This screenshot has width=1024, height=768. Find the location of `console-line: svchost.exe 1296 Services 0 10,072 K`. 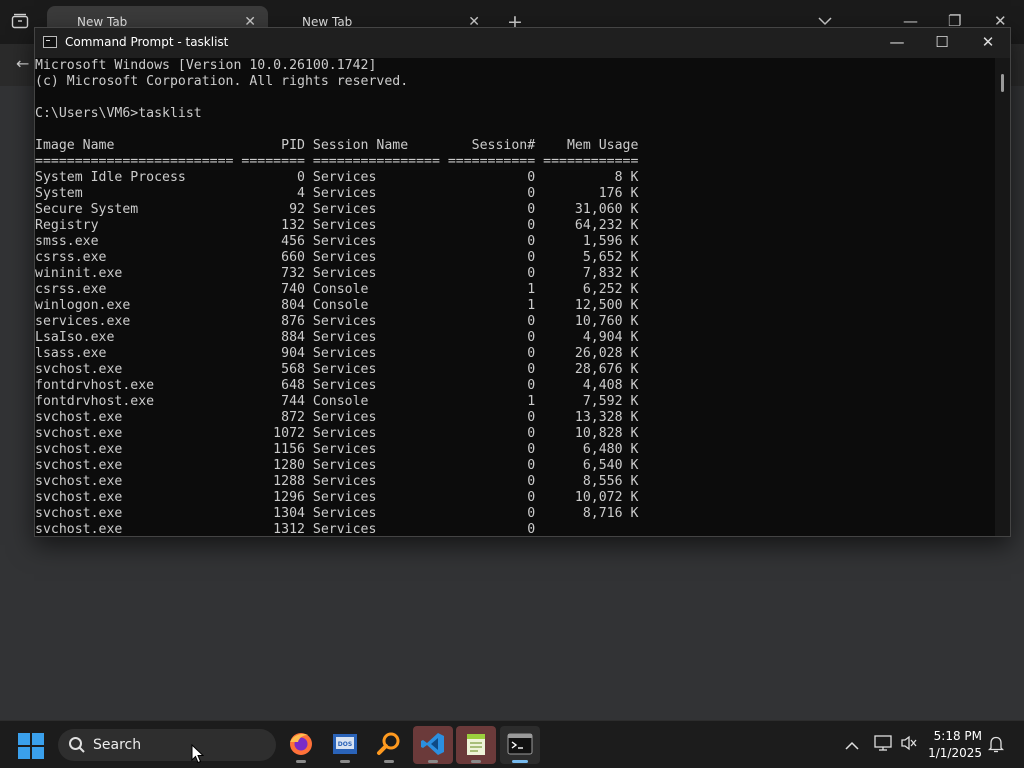

console-line: svchost.exe 1296 Services 0 10,072 K is located at coordinates (337, 497).